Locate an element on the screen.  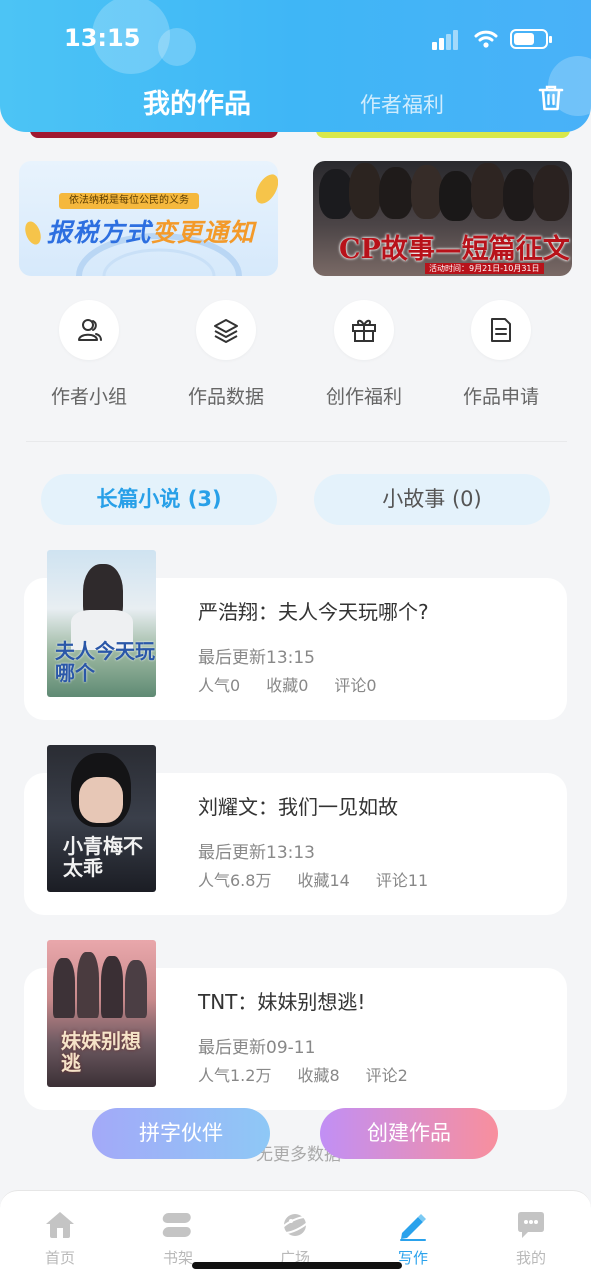
quick-action-work-apply: 作品申请 is located at coordinates (501, 354).